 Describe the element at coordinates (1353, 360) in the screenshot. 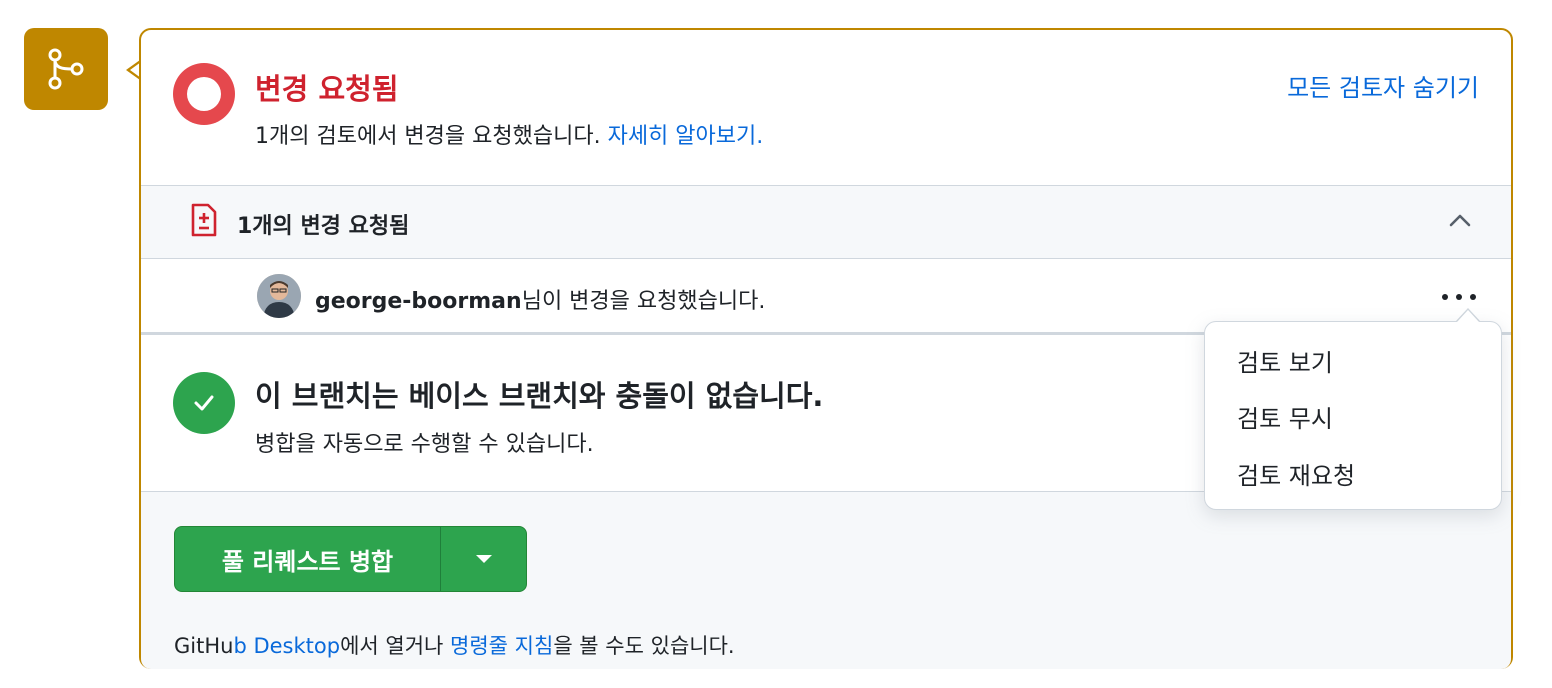

I see `menu-item-view-review: 검토 보기` at that location.